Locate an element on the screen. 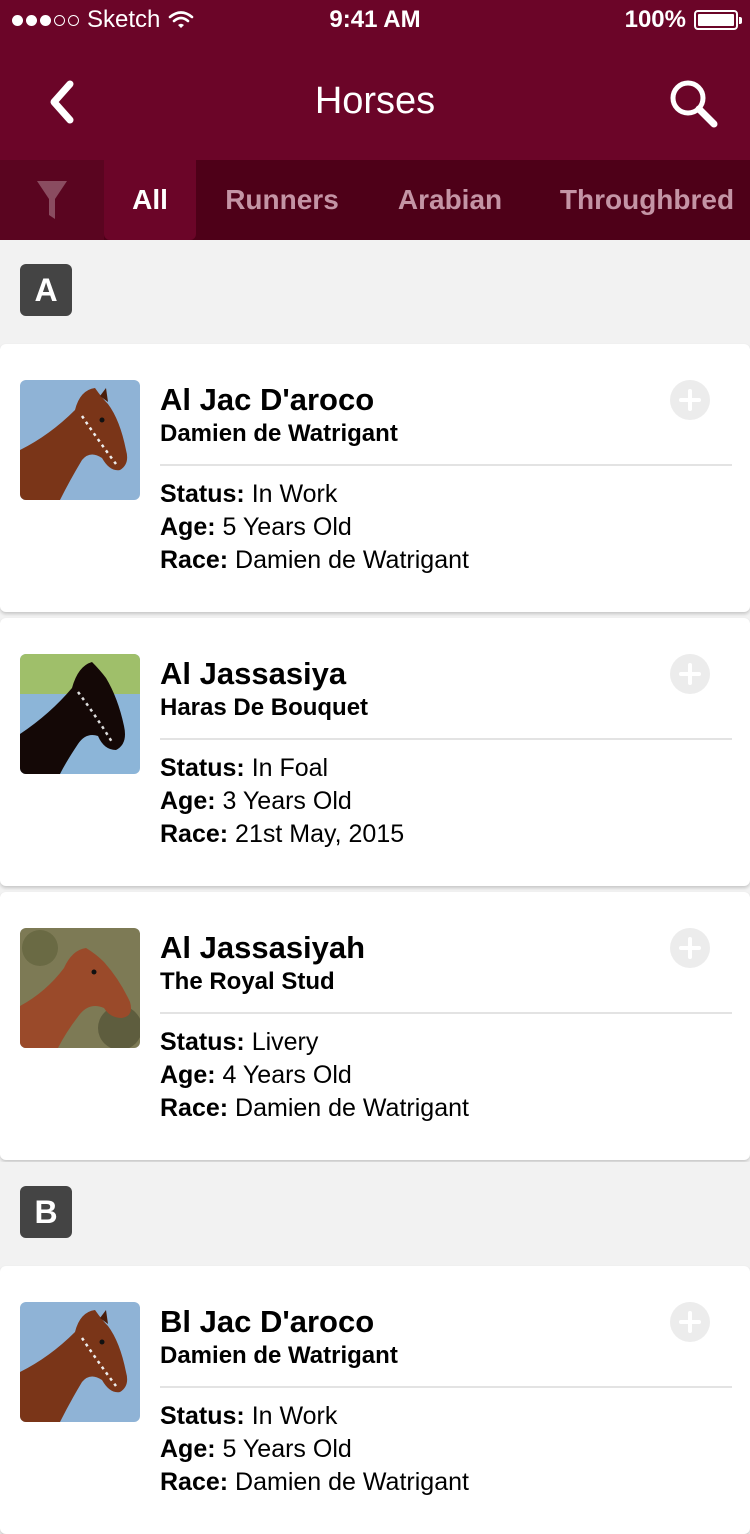  search-icon is located at coordinates (694, 104).